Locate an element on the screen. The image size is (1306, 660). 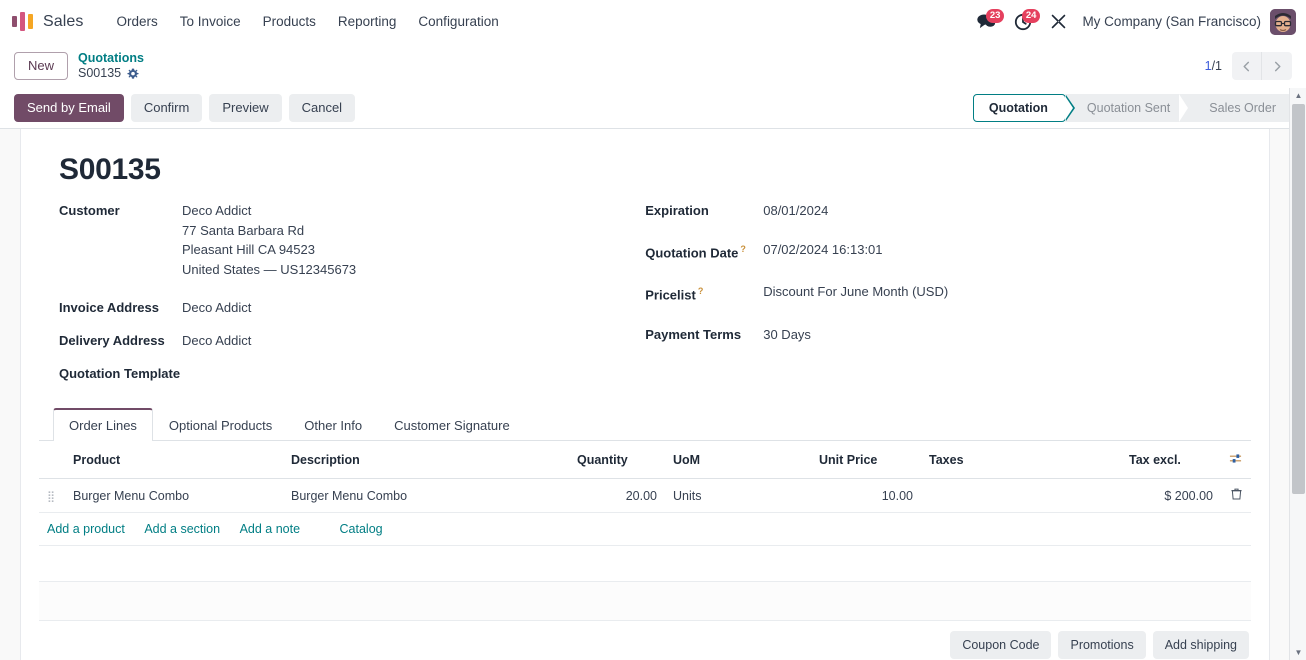
customer-street: 77 Santa Barbara Rd is located at coordinates (243, 230).